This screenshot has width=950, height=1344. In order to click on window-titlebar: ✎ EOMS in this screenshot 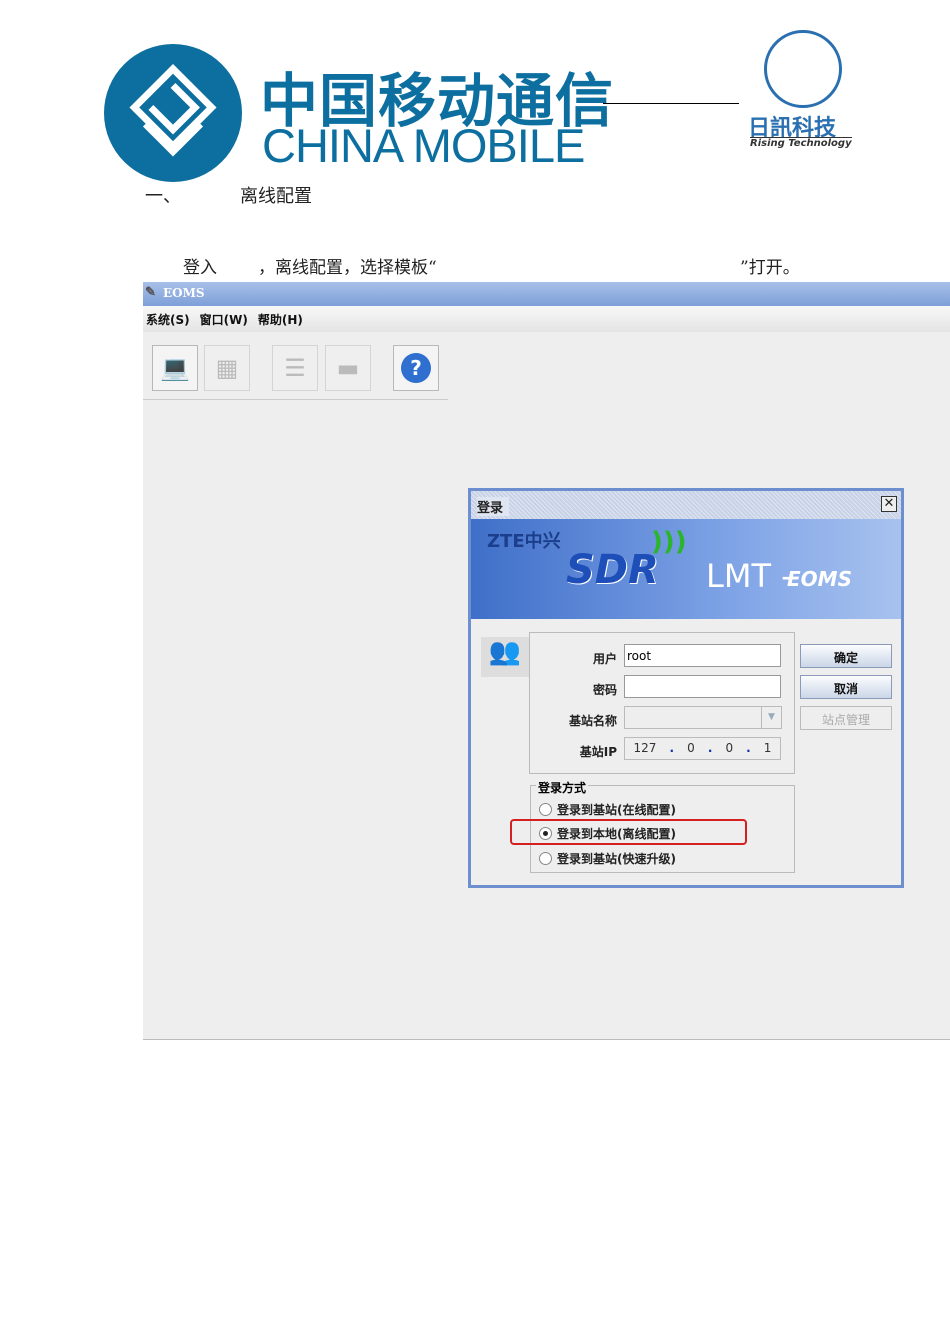, I will do `click(546, 294)`.